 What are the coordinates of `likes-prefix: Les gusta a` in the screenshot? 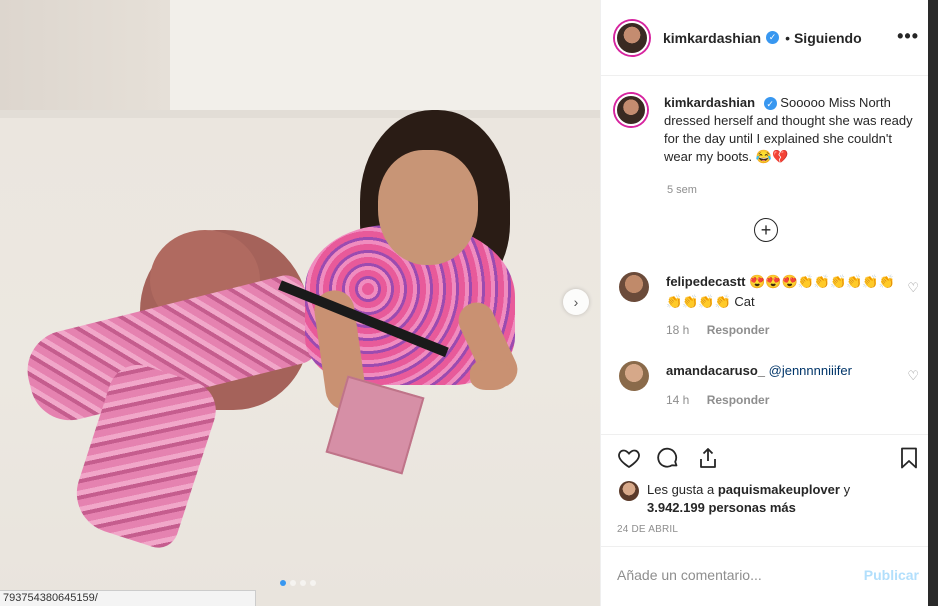 It's located at (681, 489).